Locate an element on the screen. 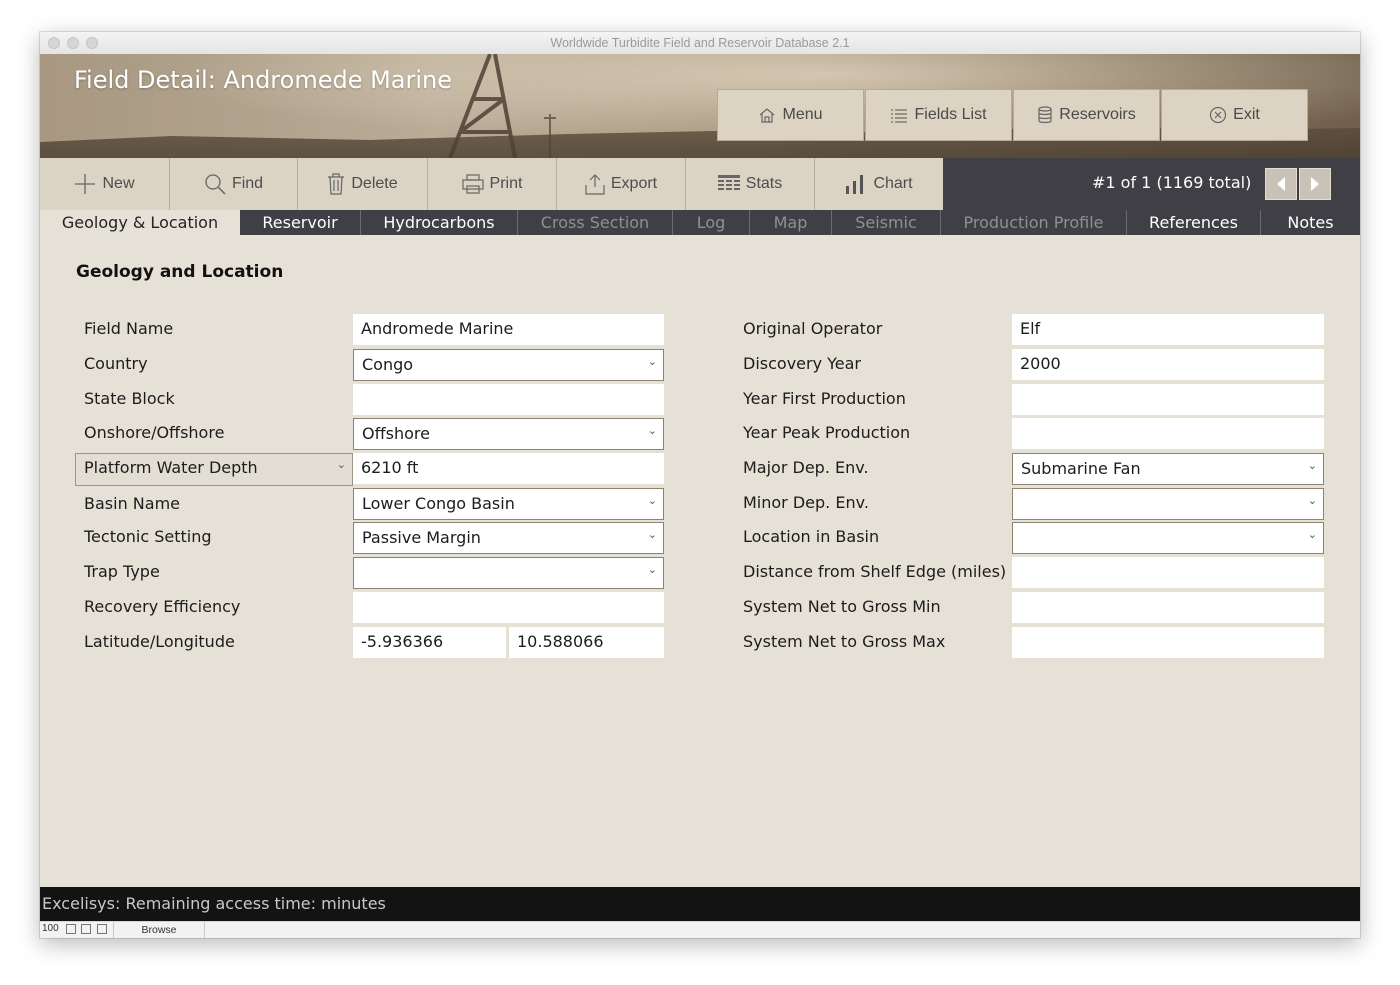 The height and width of the screenshot is (985, 1400). original-operator-input: Elf is located at coordinates (1168, 329).